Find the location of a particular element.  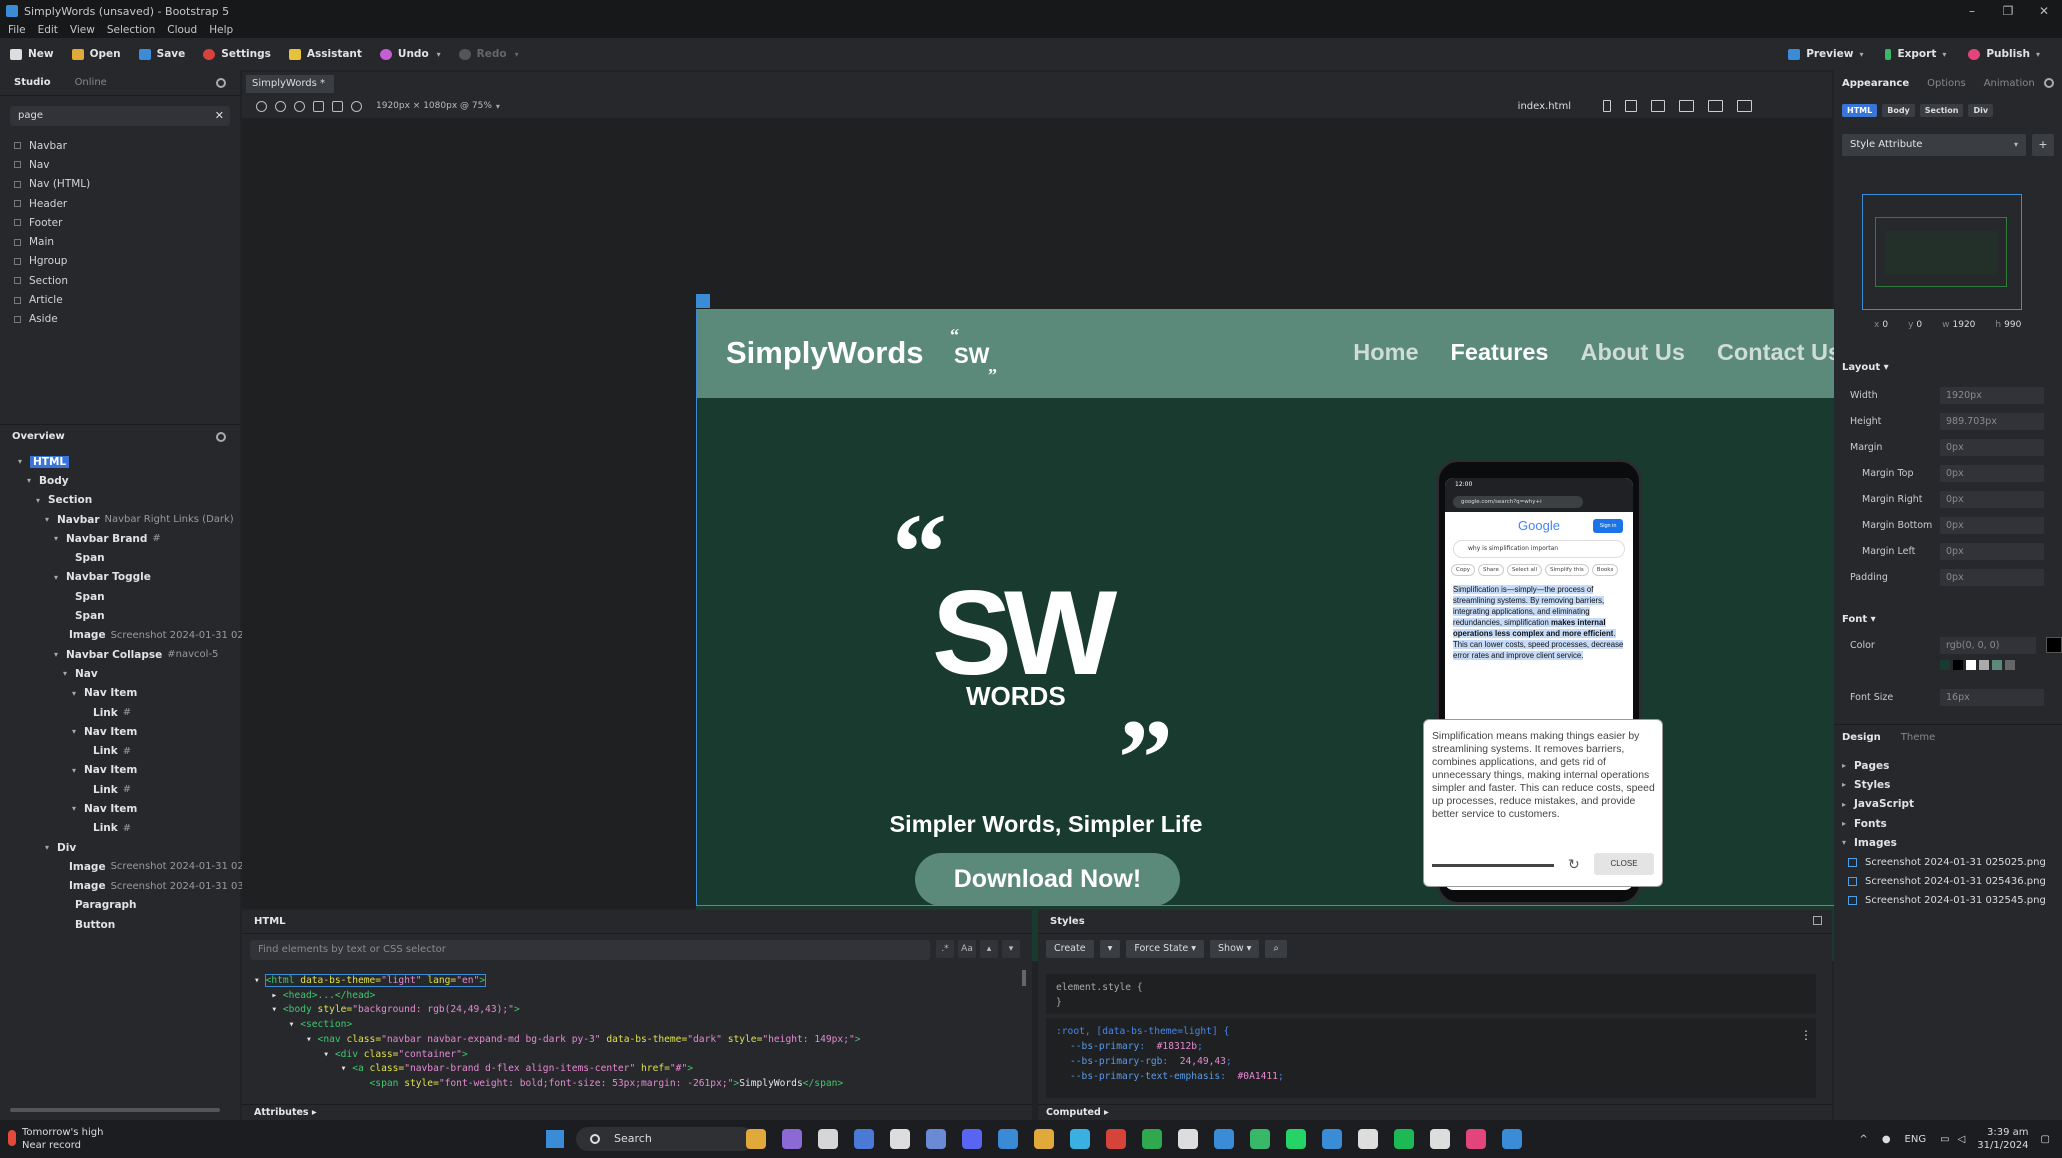

component-item: Main is located at coordinates (52, 241).